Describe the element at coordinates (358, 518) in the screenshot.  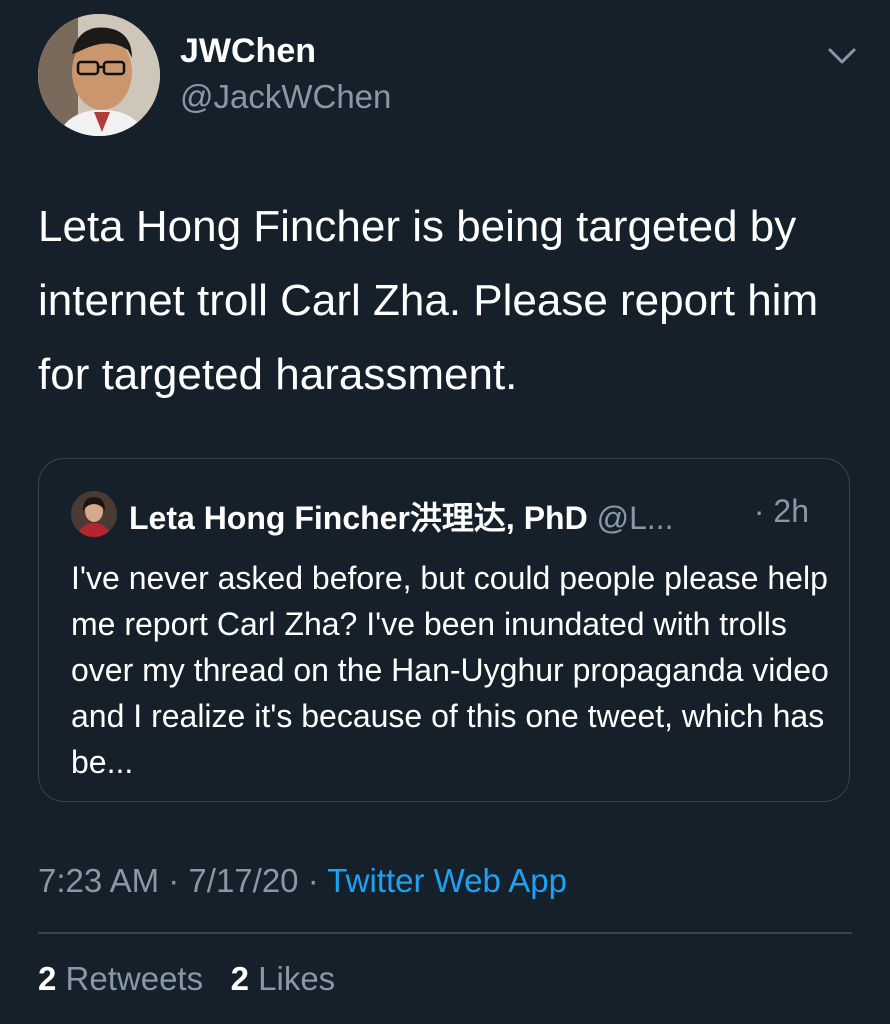
I see `quoted-author-name: Leta Hong Fincher洪理达, PhD` at that location.